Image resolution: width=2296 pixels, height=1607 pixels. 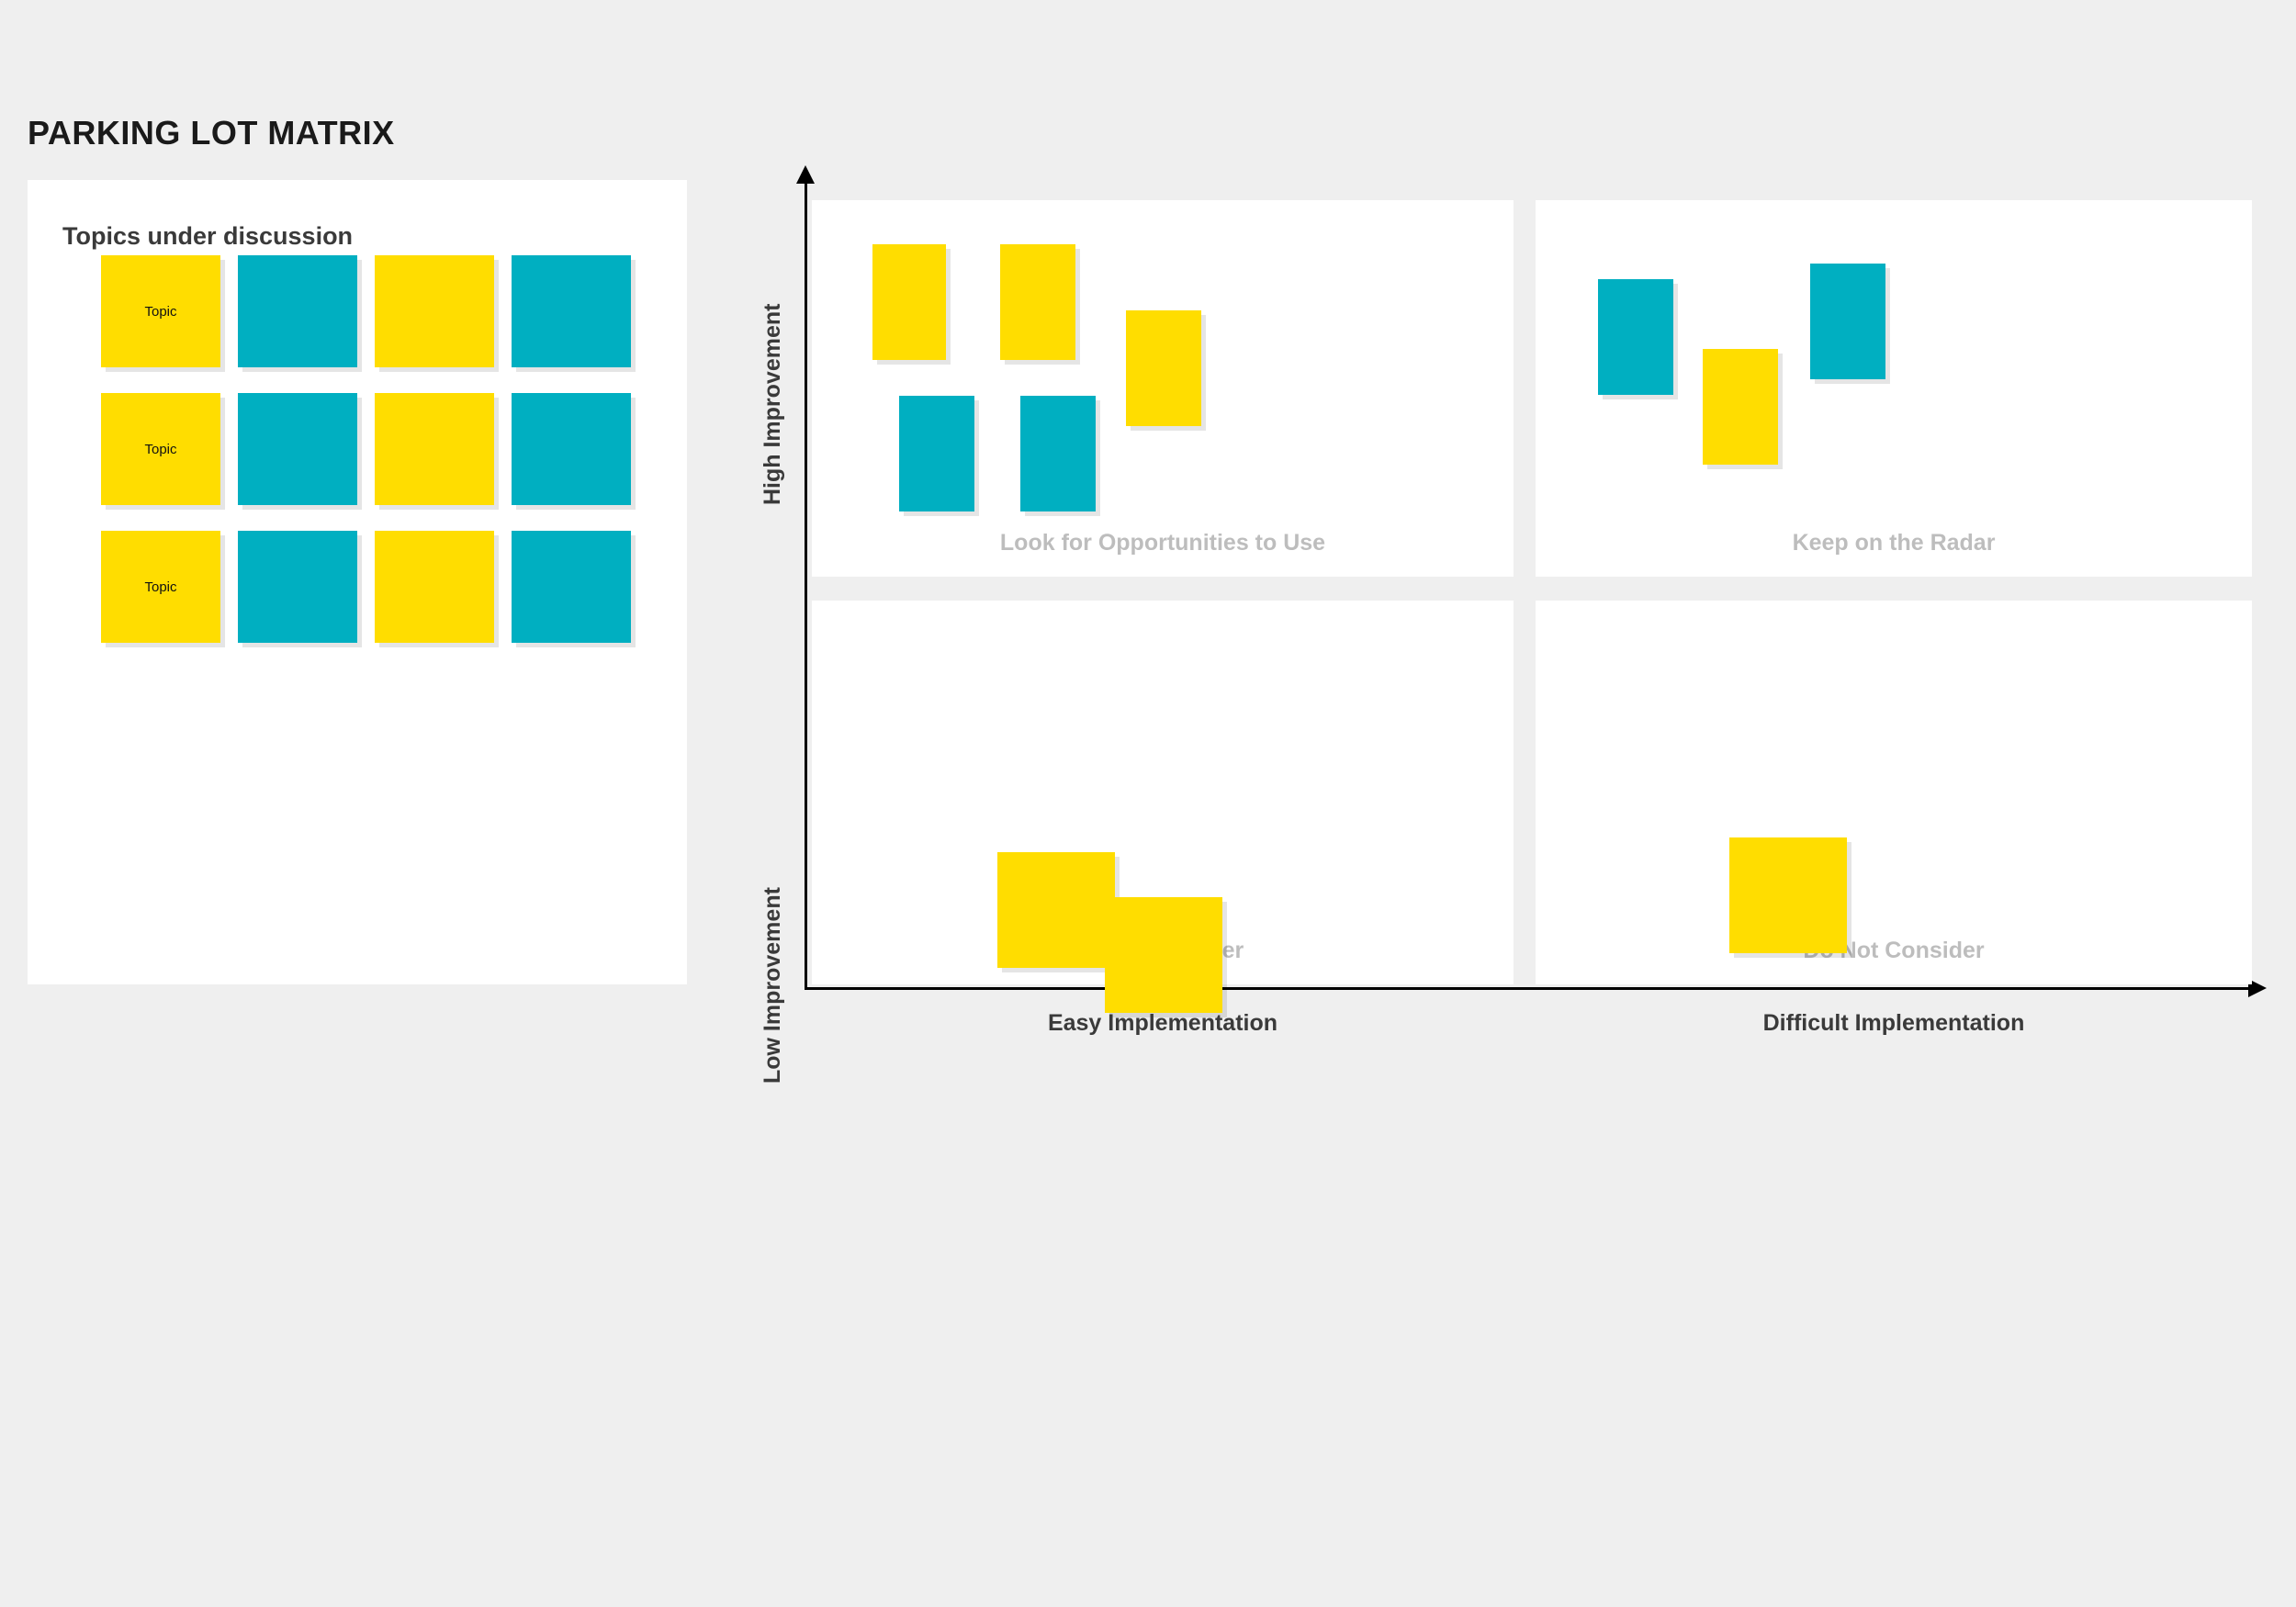 I want to click on page-title: PARKING LOT MATRIX, so click(x=211, y=133).